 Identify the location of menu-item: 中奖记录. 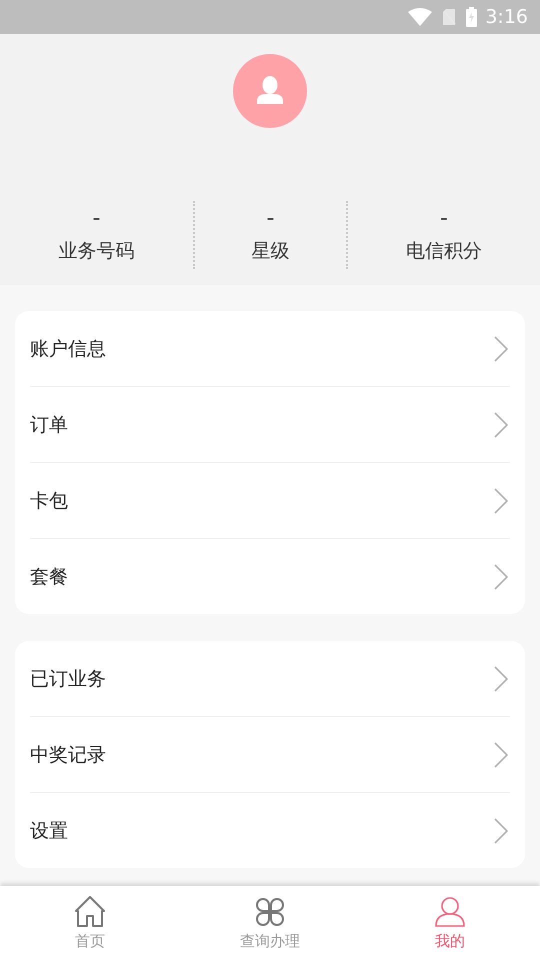
(68, 755).